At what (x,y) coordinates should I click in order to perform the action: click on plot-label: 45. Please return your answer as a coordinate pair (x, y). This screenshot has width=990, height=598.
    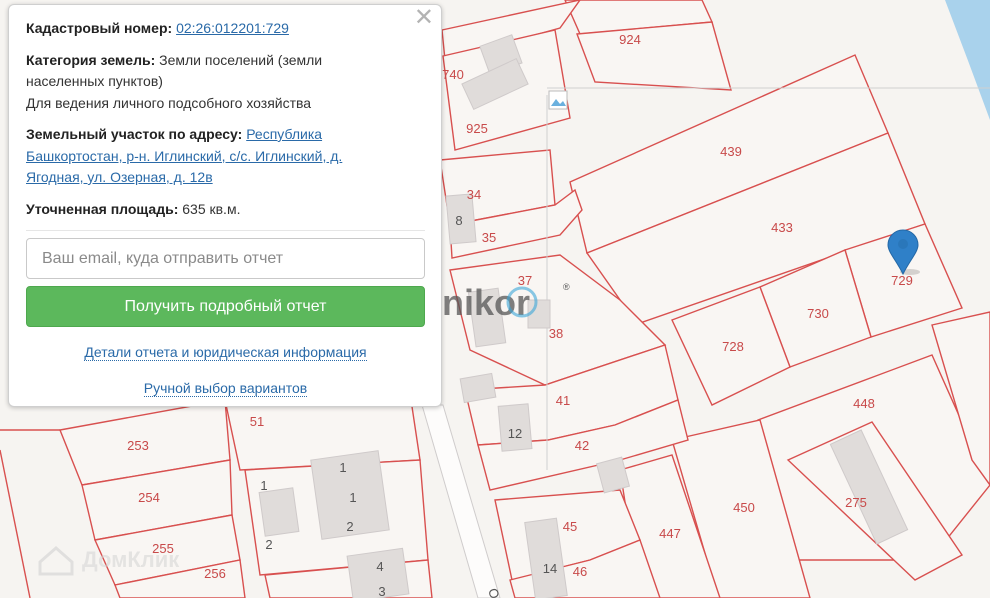
    Looking at the image, I should click on (570, 526).